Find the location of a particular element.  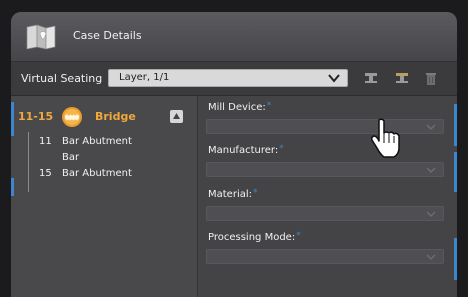

bridge-group-row: 11-15 Bridge is located at coordinates (104, 117).